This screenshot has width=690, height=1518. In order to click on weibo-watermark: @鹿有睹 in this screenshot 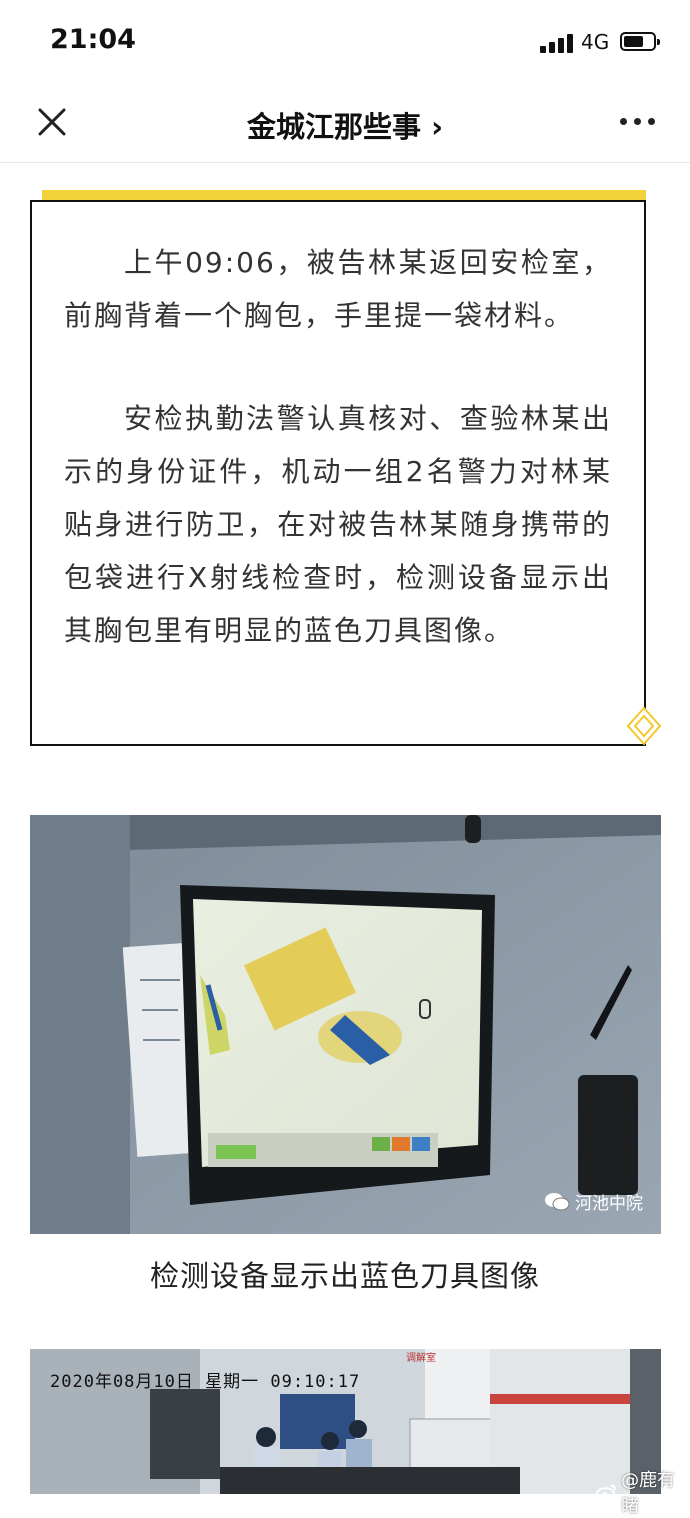, I will do `click(643, 1492)`.